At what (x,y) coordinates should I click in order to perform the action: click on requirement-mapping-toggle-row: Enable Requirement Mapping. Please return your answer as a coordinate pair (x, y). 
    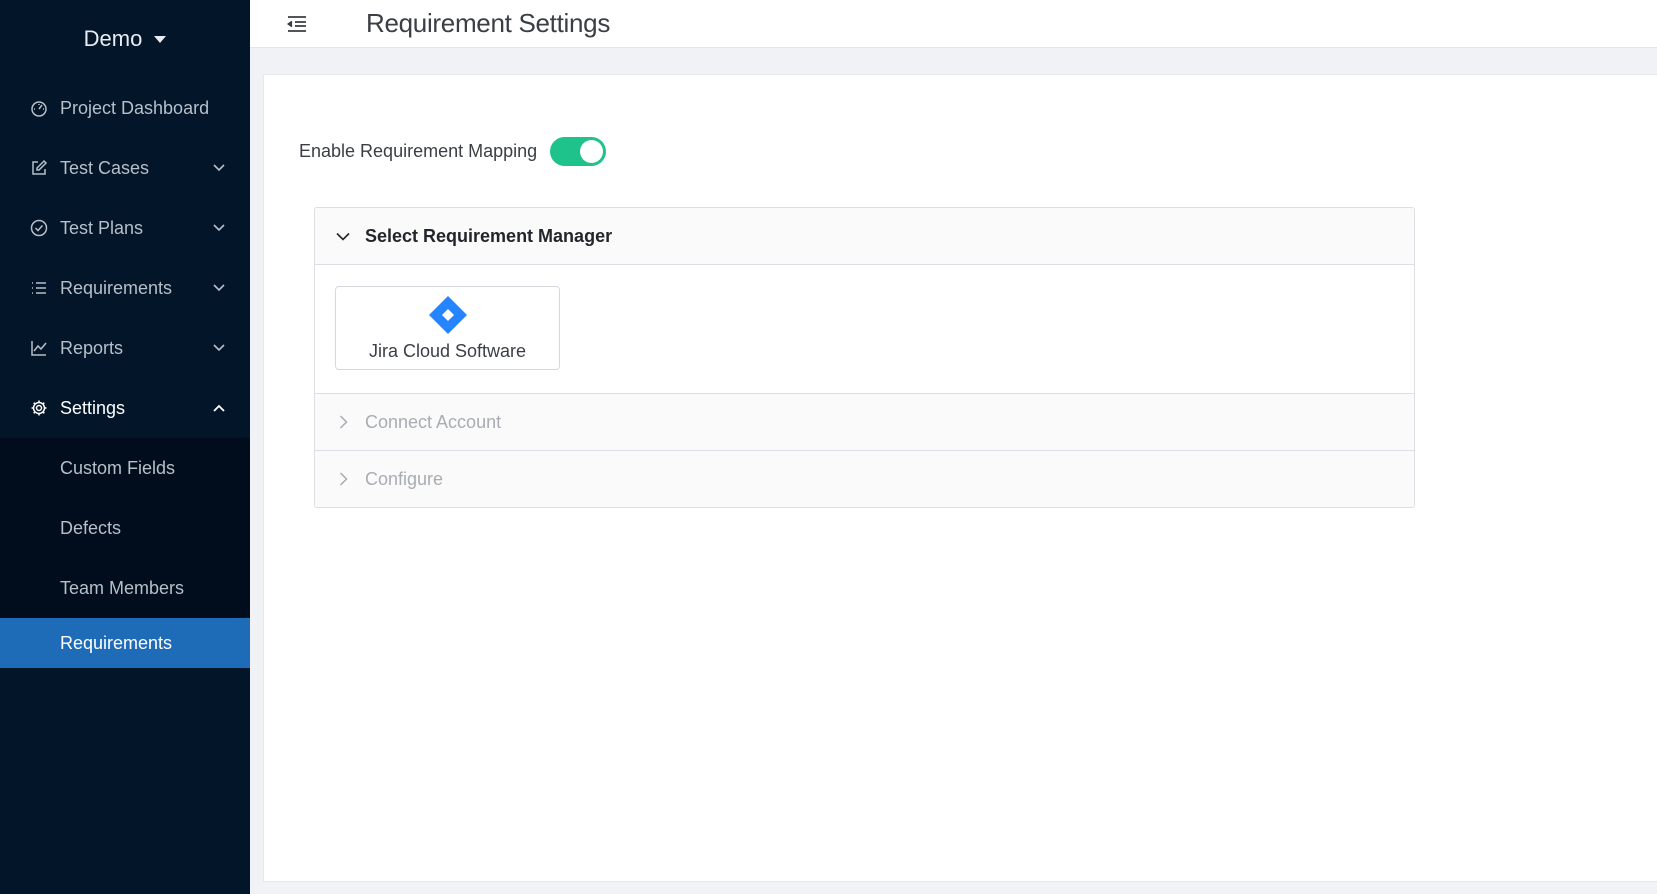
    Looking at the image, I should click on (453, 151).